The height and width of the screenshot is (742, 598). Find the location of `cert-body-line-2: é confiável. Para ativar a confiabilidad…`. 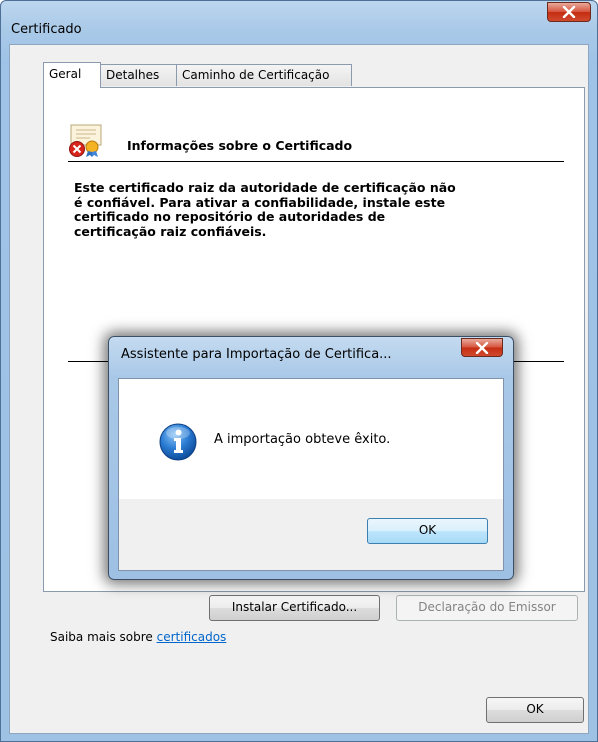

cert-body-line-2: é confiável. Para ativar a confiabilidad… is located at coordinates (260, 202).